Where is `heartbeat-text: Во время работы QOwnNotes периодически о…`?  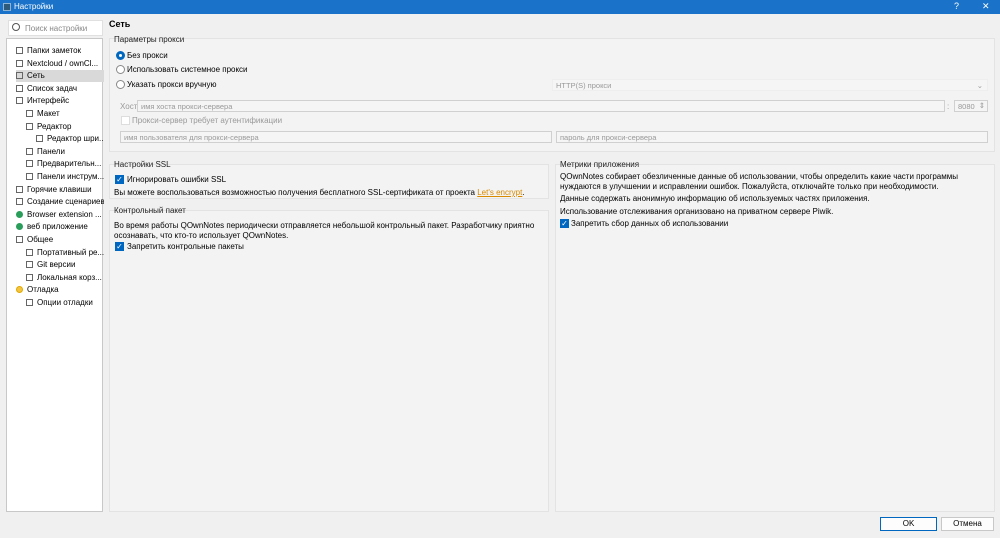
heartbeat-text: Во время работы QOwnNotes периодически о… is located at coordinates (324, 230).